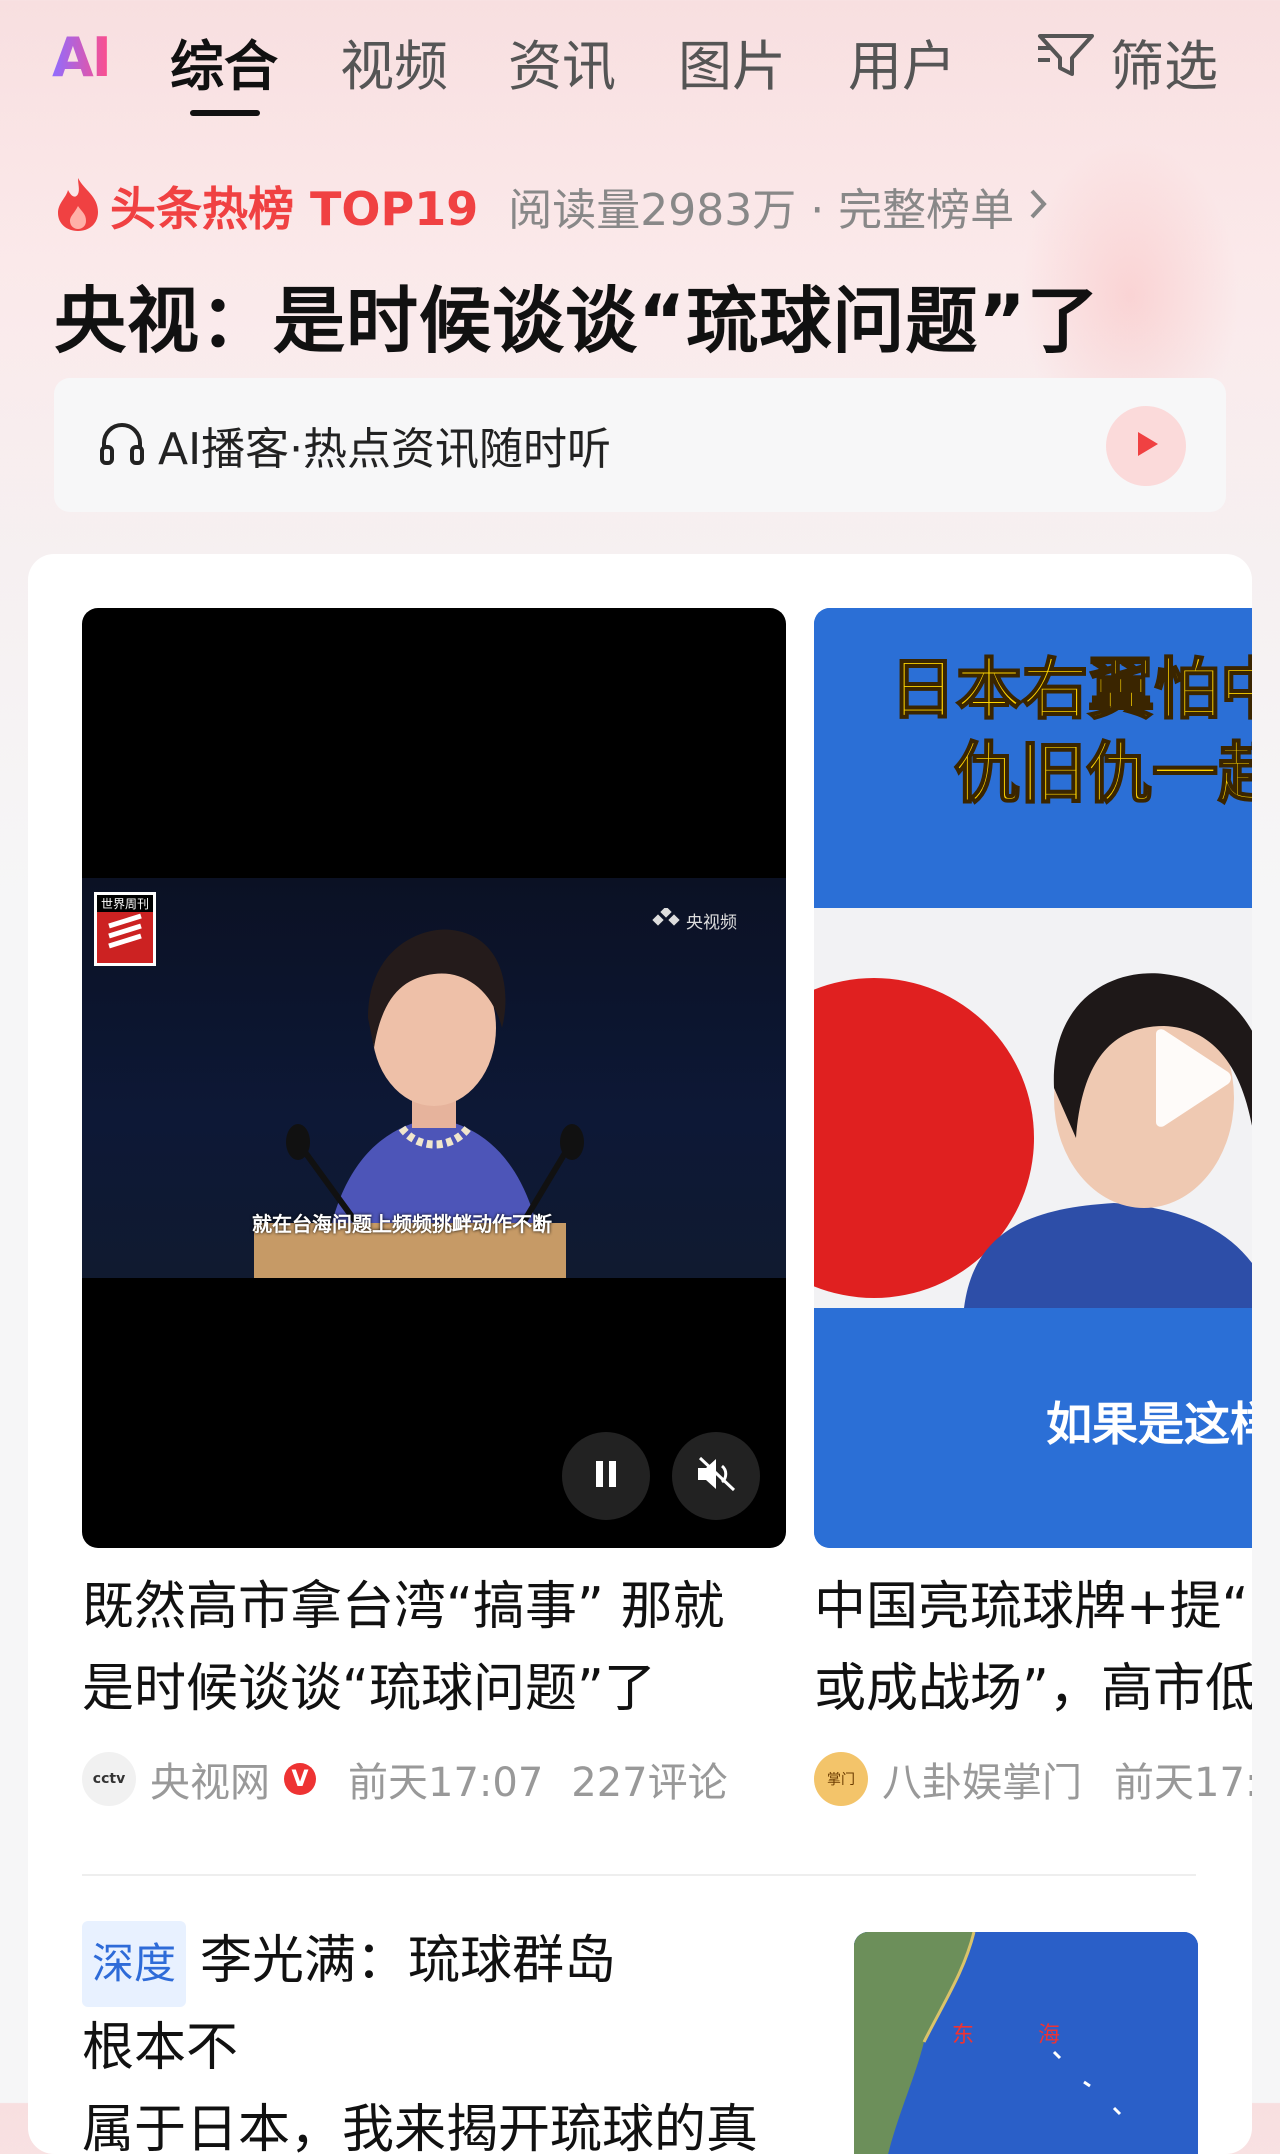  Describe the element at coordinates (1149, 1424) in the screenshot. I see `thumbnail-caption: 如果是这样` at that location.